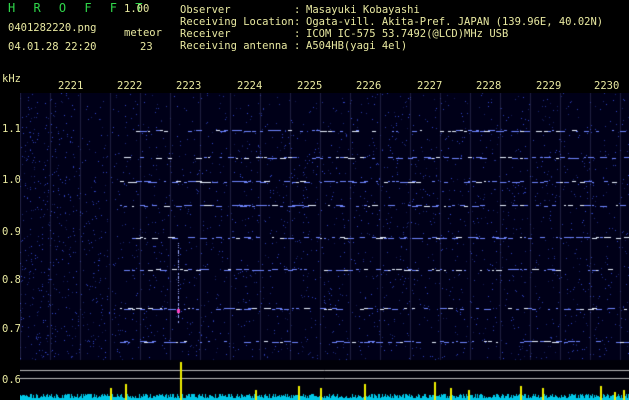 This screenshot has width=629, height=400. What do you see at coordinates (234, 46) in the screenshot?
I see `antenna-label: Receiving antenna` at bounding box center [234, 46].